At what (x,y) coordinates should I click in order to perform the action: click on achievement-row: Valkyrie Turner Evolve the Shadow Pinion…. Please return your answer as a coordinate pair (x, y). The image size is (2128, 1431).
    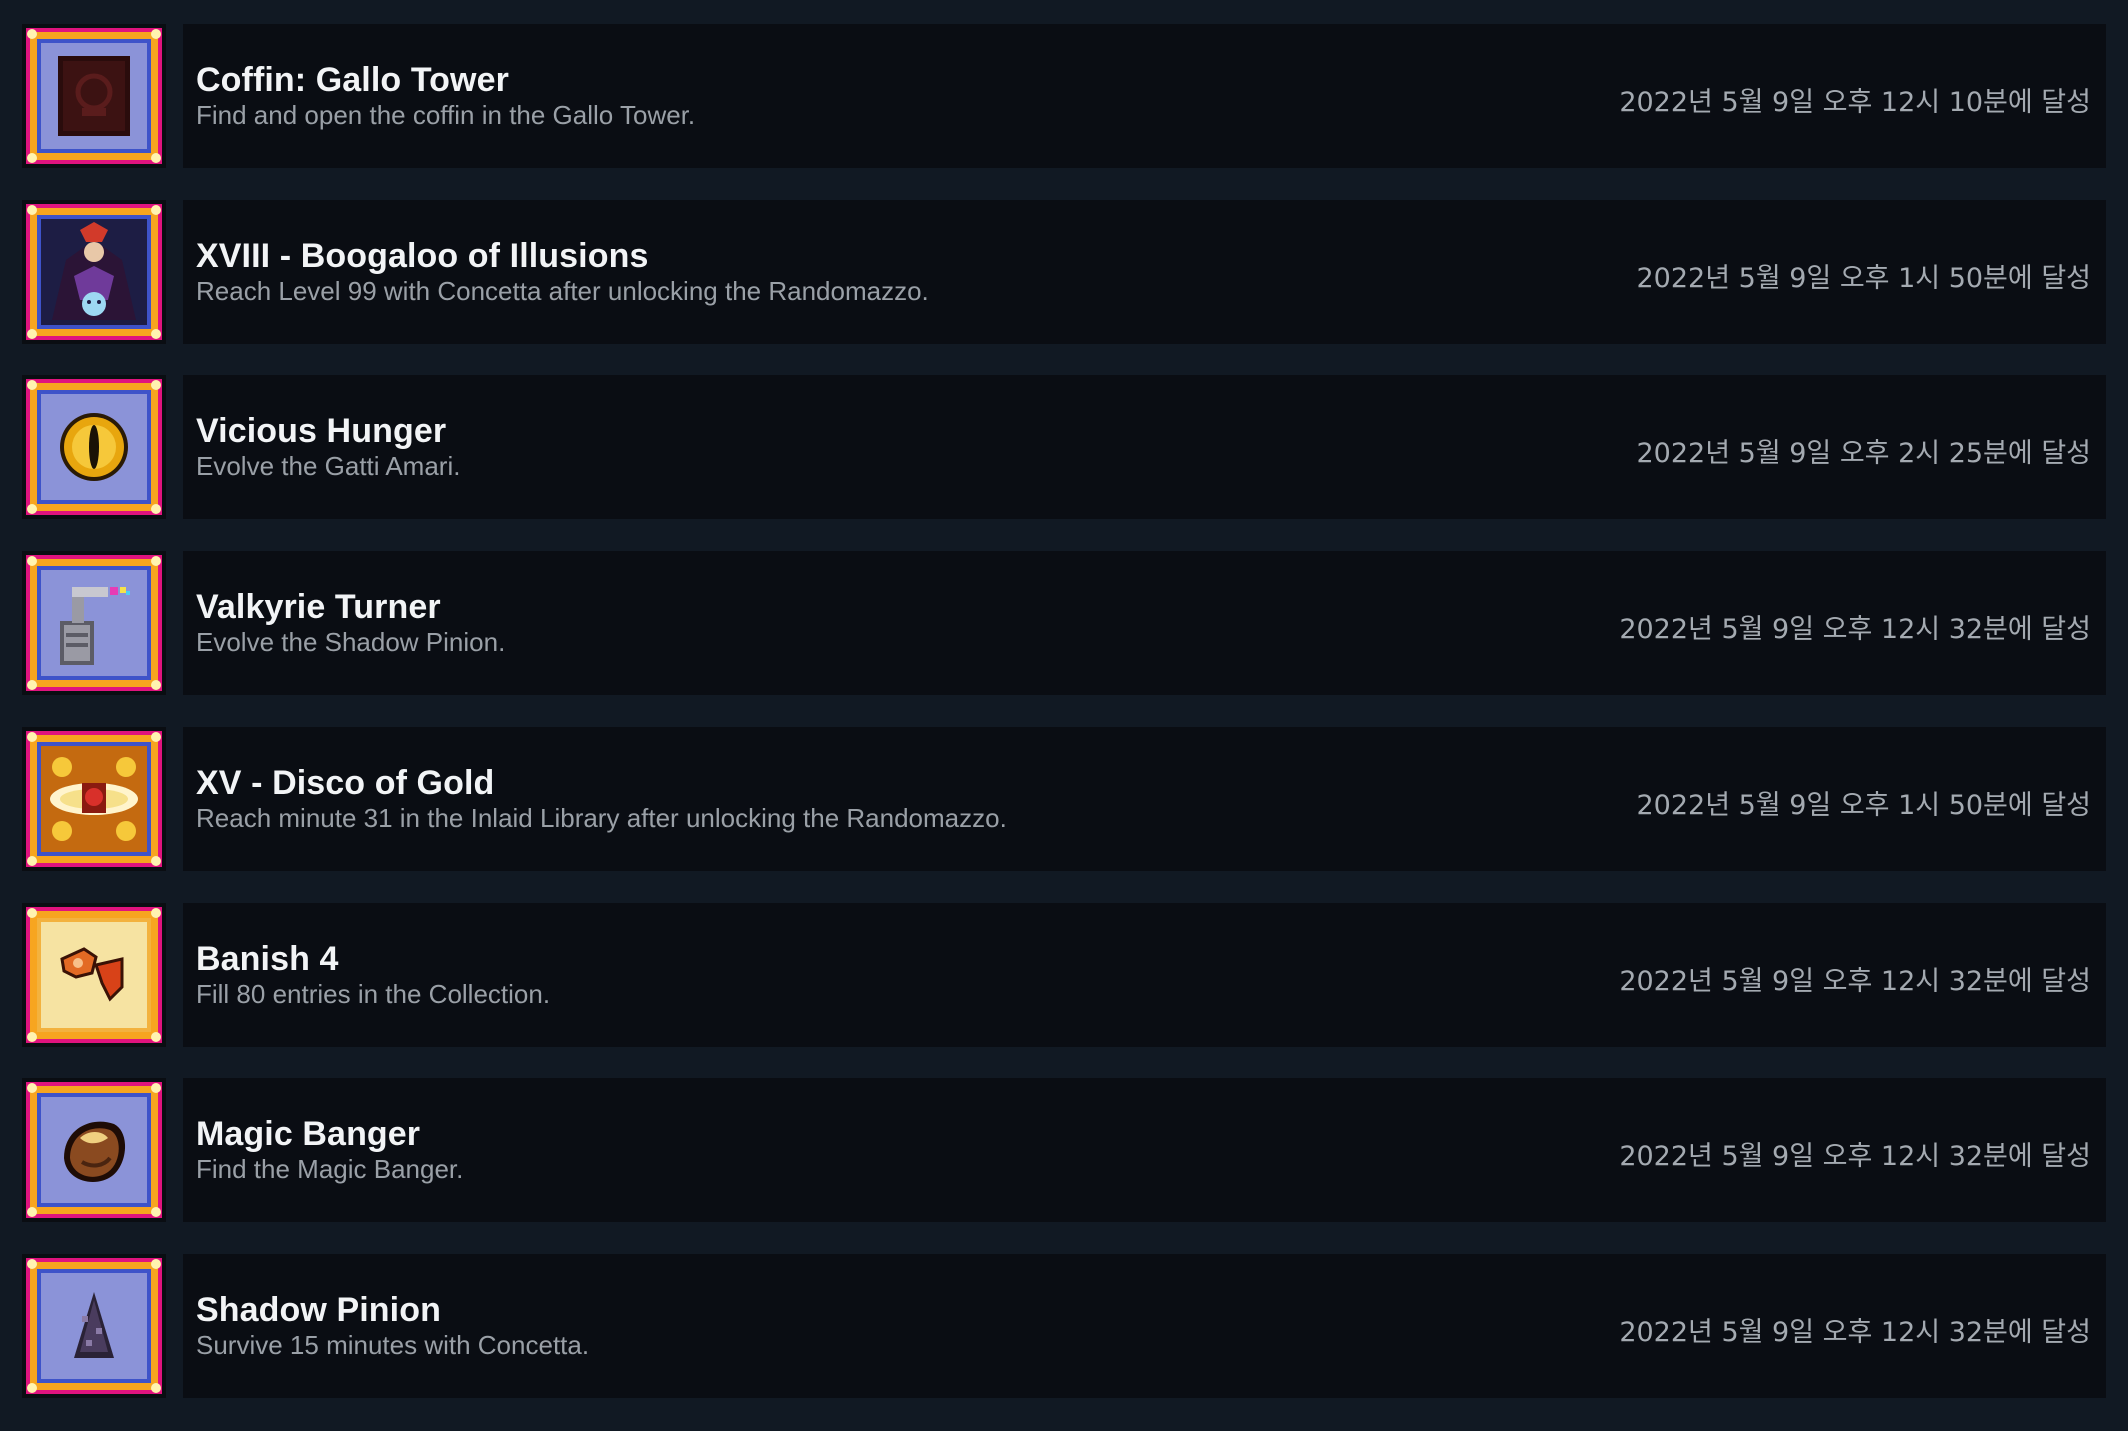
    Looking at the image, I should click on (1064, 623).